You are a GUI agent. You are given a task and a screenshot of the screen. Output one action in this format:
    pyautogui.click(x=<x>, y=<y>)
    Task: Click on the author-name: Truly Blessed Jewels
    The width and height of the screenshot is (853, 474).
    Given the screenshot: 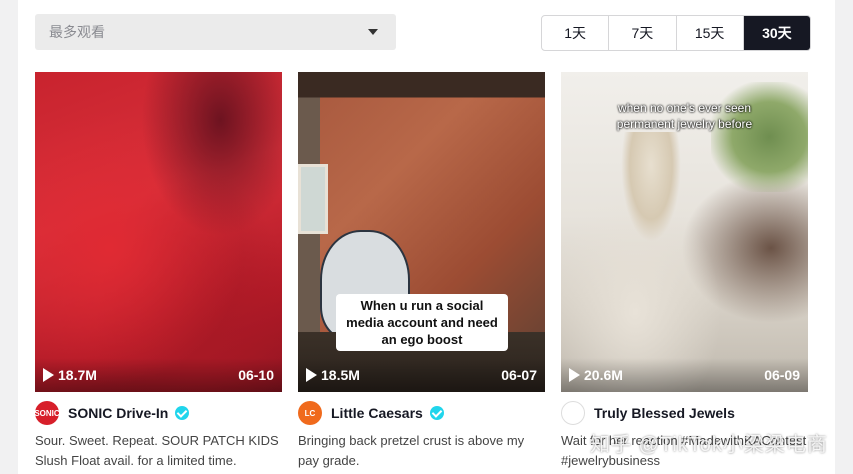 What is the action you would take?
    pyautogui.click(x=664, y=413)
    